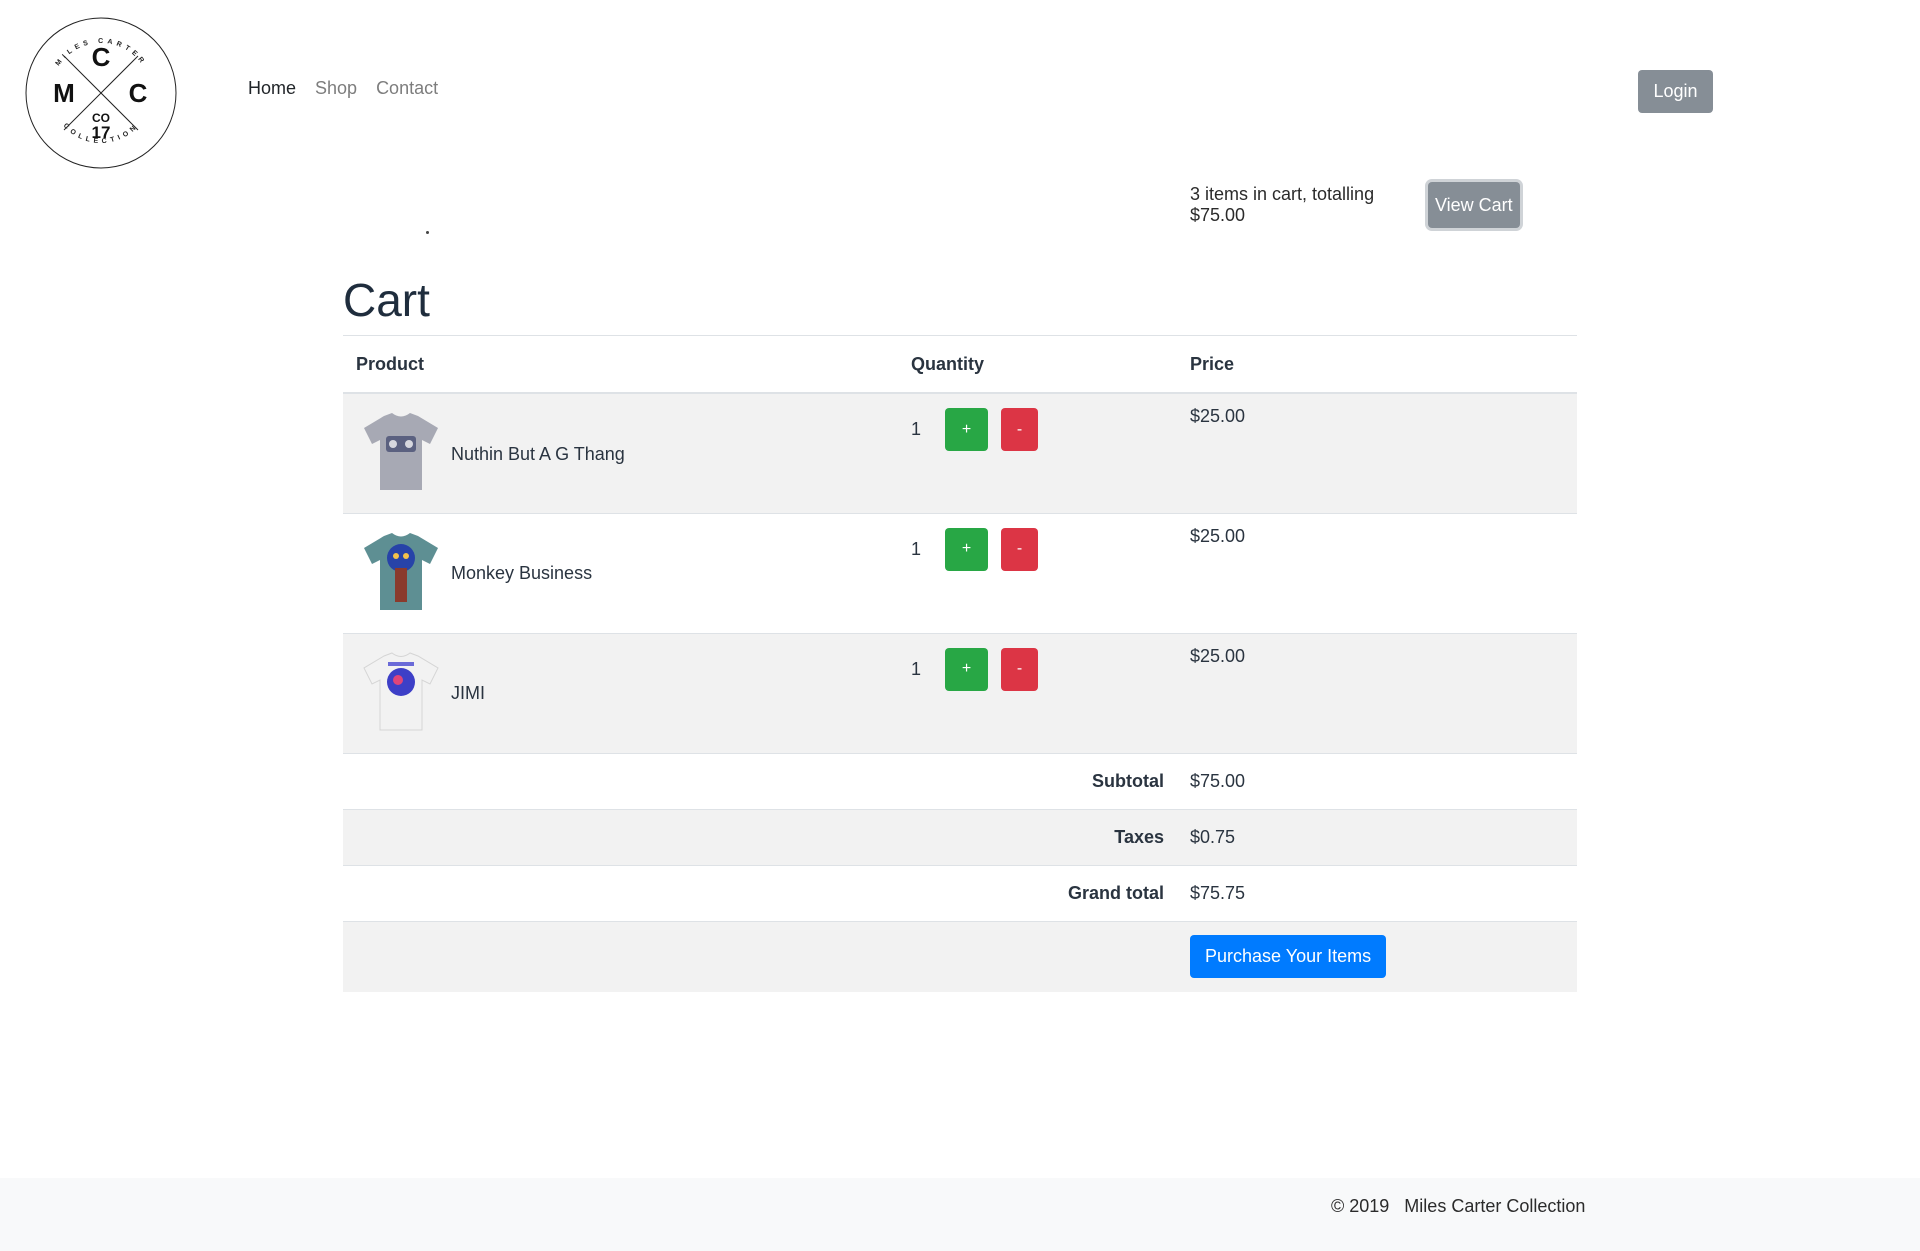 The image size is (1920, 1251). What do you see at coordinates (427, 232) in the screenshot?
I see `stray-dot` at bounding box center [427, 232].